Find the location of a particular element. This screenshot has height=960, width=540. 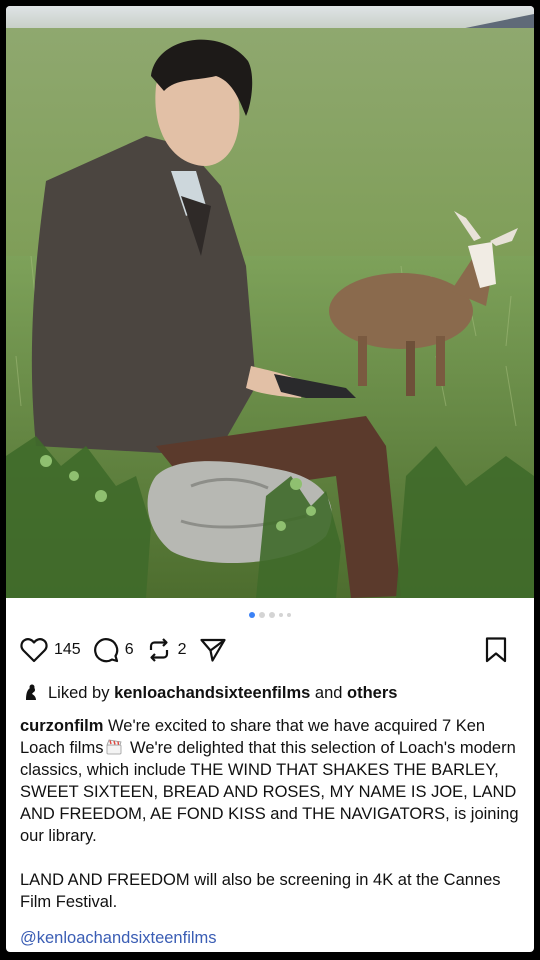

comment-icon is located at coordinates (105, 650).